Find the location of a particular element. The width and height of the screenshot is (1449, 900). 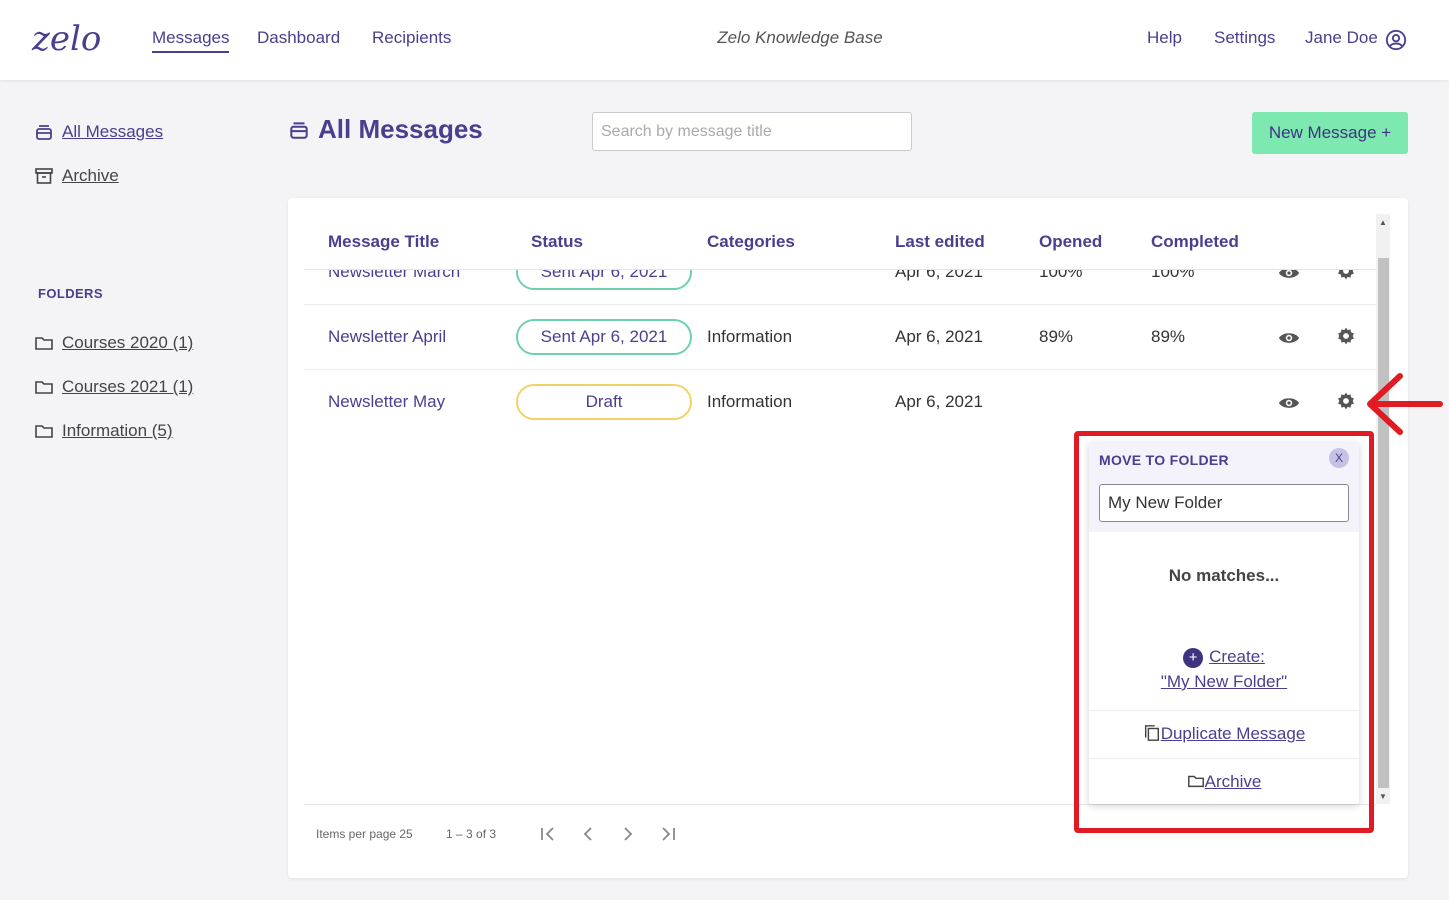

archive-message-link: Archive is located at coordinates (1224, 782).